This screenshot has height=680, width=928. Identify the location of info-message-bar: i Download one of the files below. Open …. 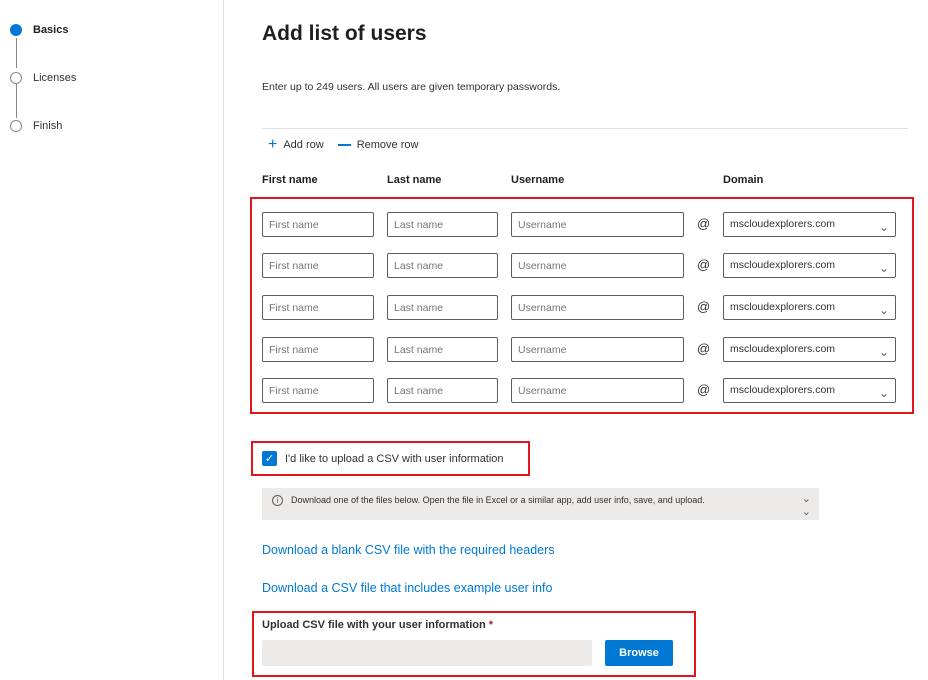
(540, 504).